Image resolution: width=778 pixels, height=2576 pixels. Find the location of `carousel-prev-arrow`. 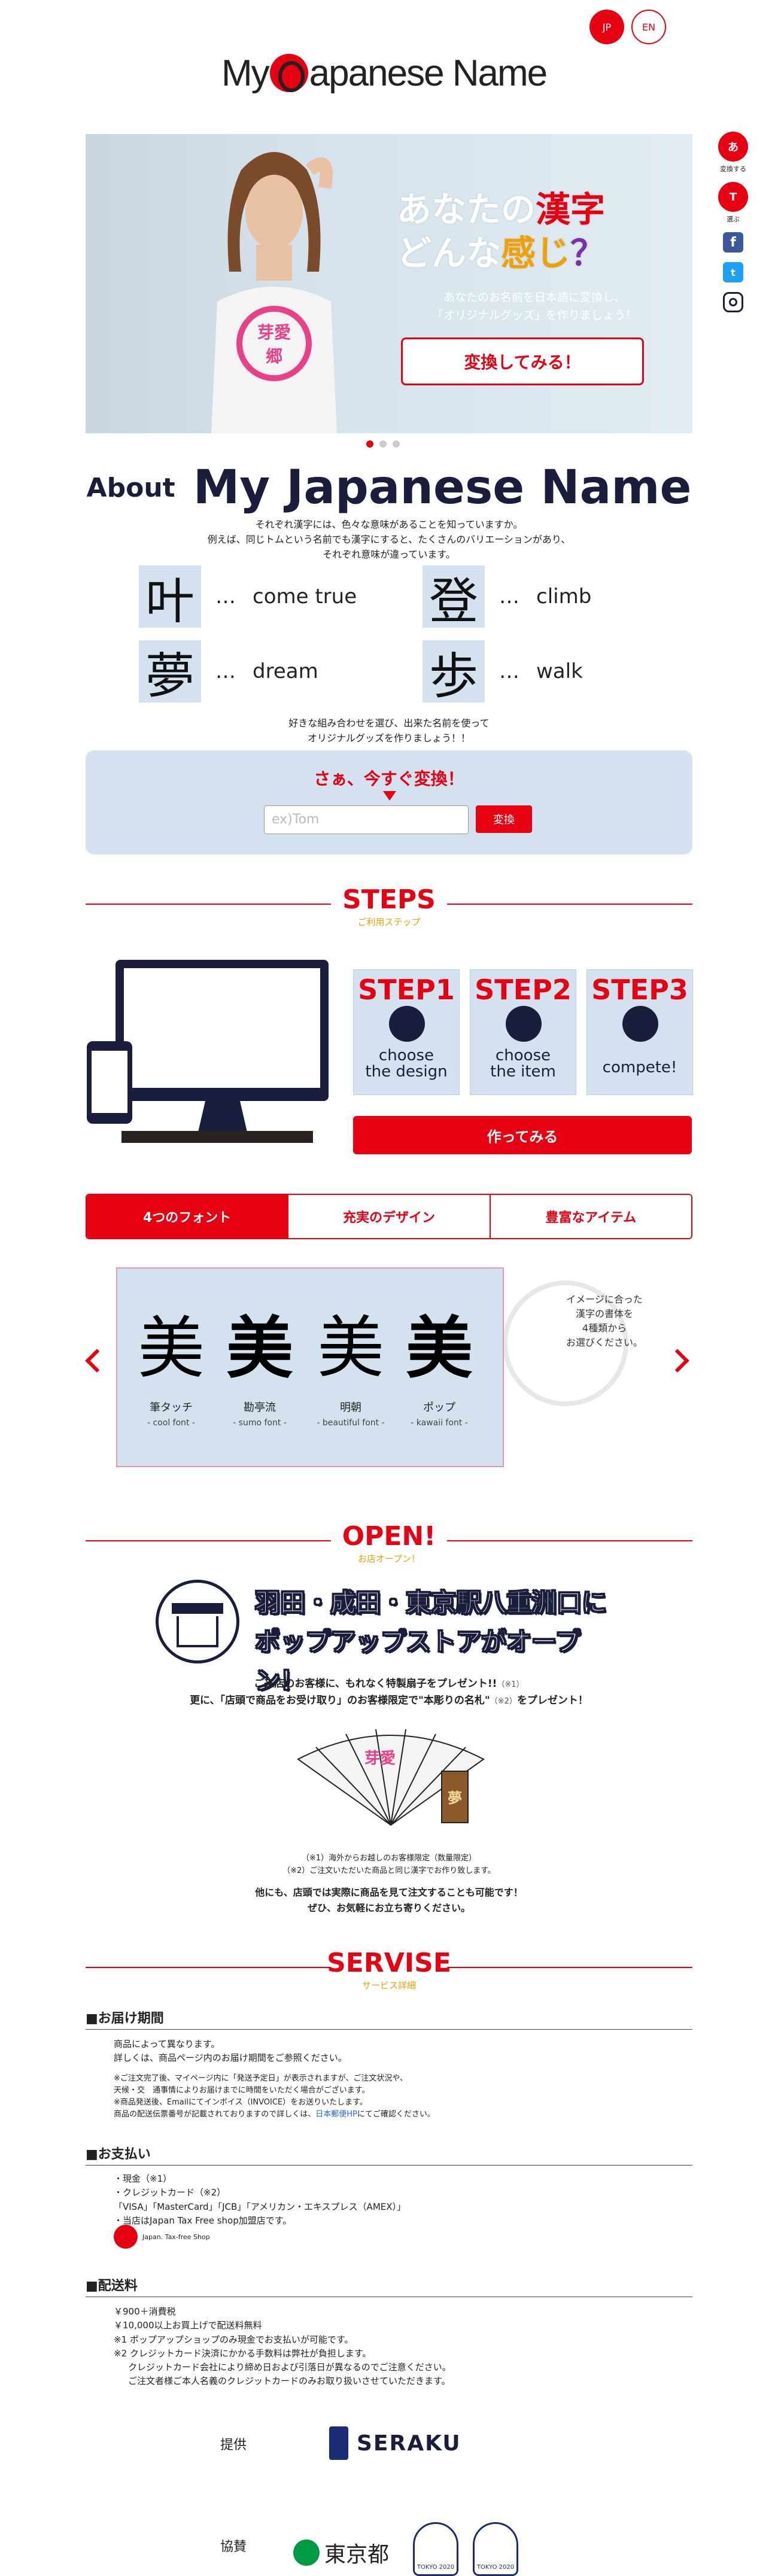

carousel-prev-arrow is located at coordinates (97, 1361).